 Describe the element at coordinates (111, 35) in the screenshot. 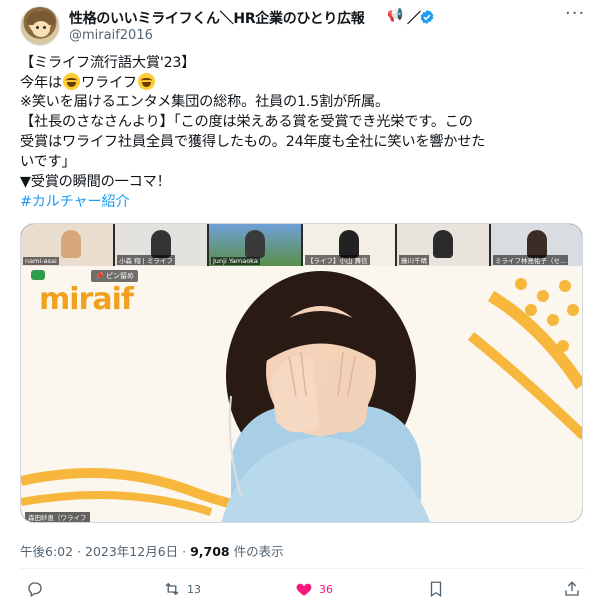

I see `author-handle: @miraif2016` at that location.